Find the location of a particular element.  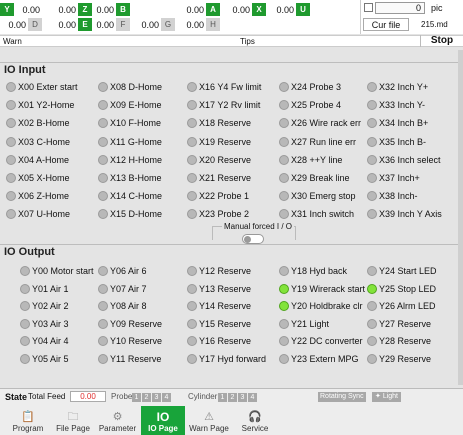

output-item: Y16 Reserve is located at coordinates (232, 341).